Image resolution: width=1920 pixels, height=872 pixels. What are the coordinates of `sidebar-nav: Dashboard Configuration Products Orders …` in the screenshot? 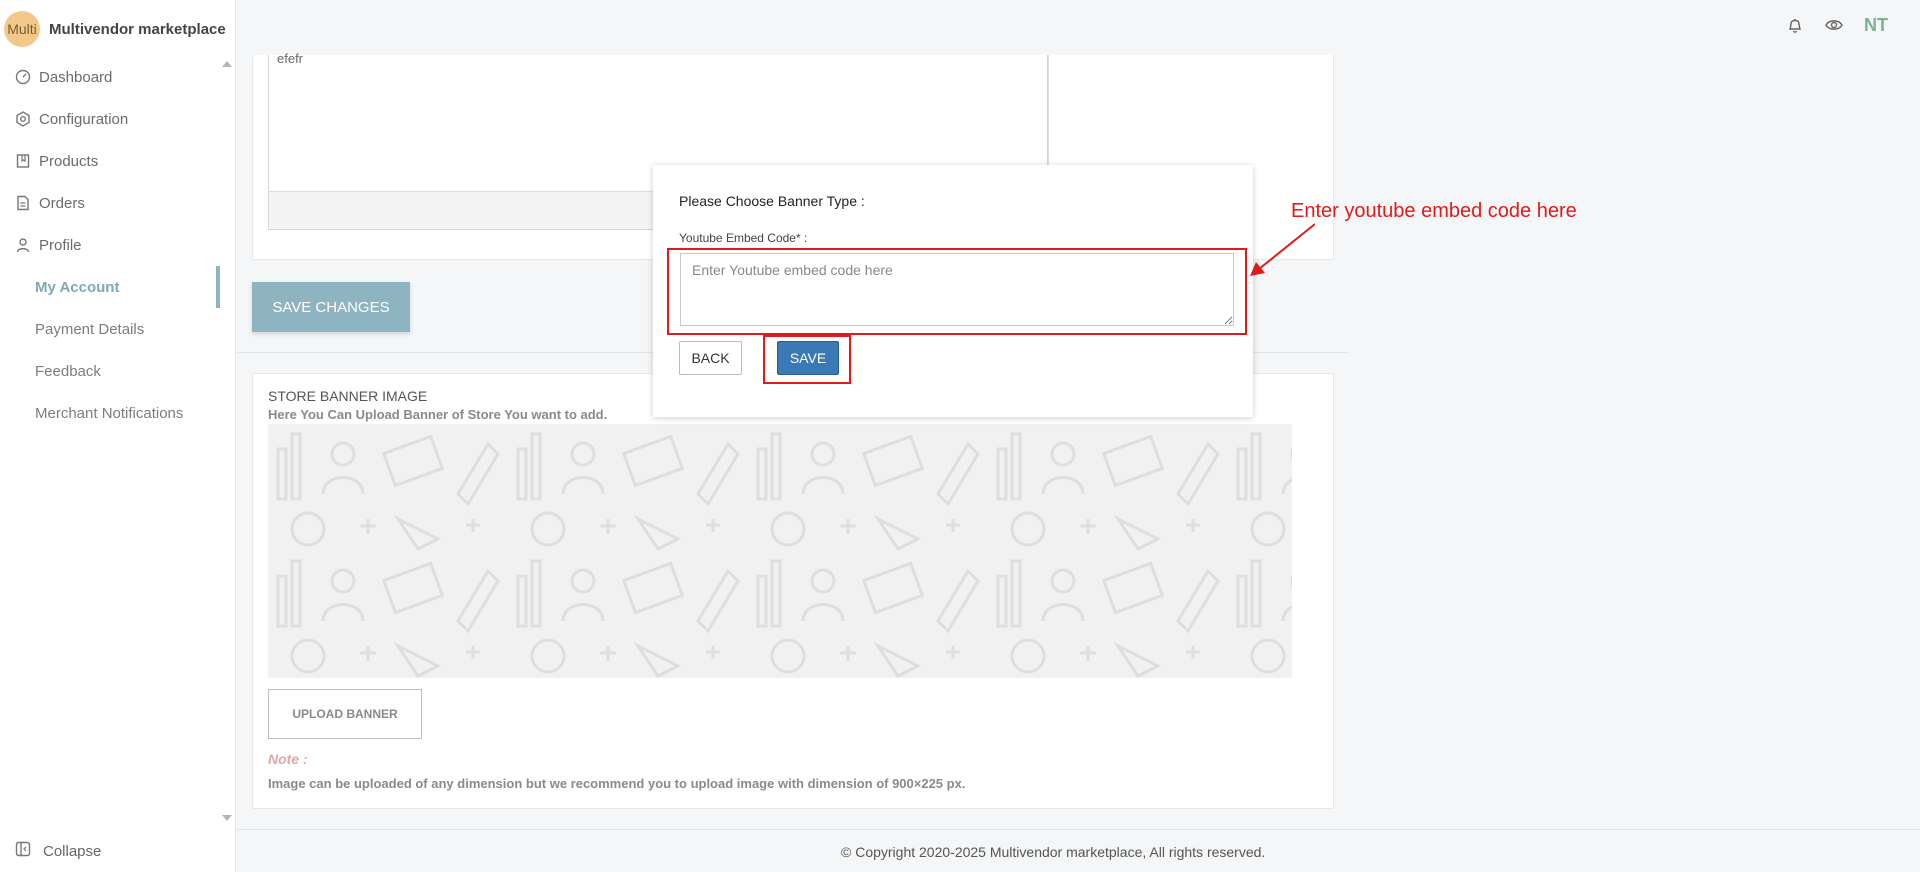 It's located at (112, 245).